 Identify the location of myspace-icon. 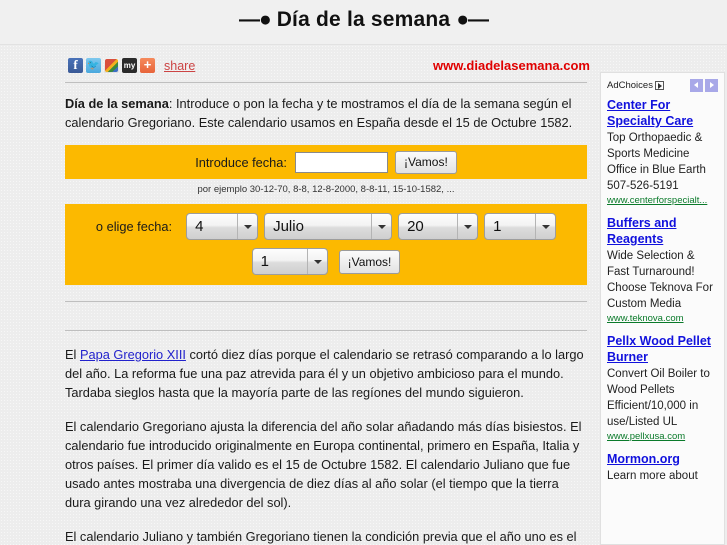
(129, 65).